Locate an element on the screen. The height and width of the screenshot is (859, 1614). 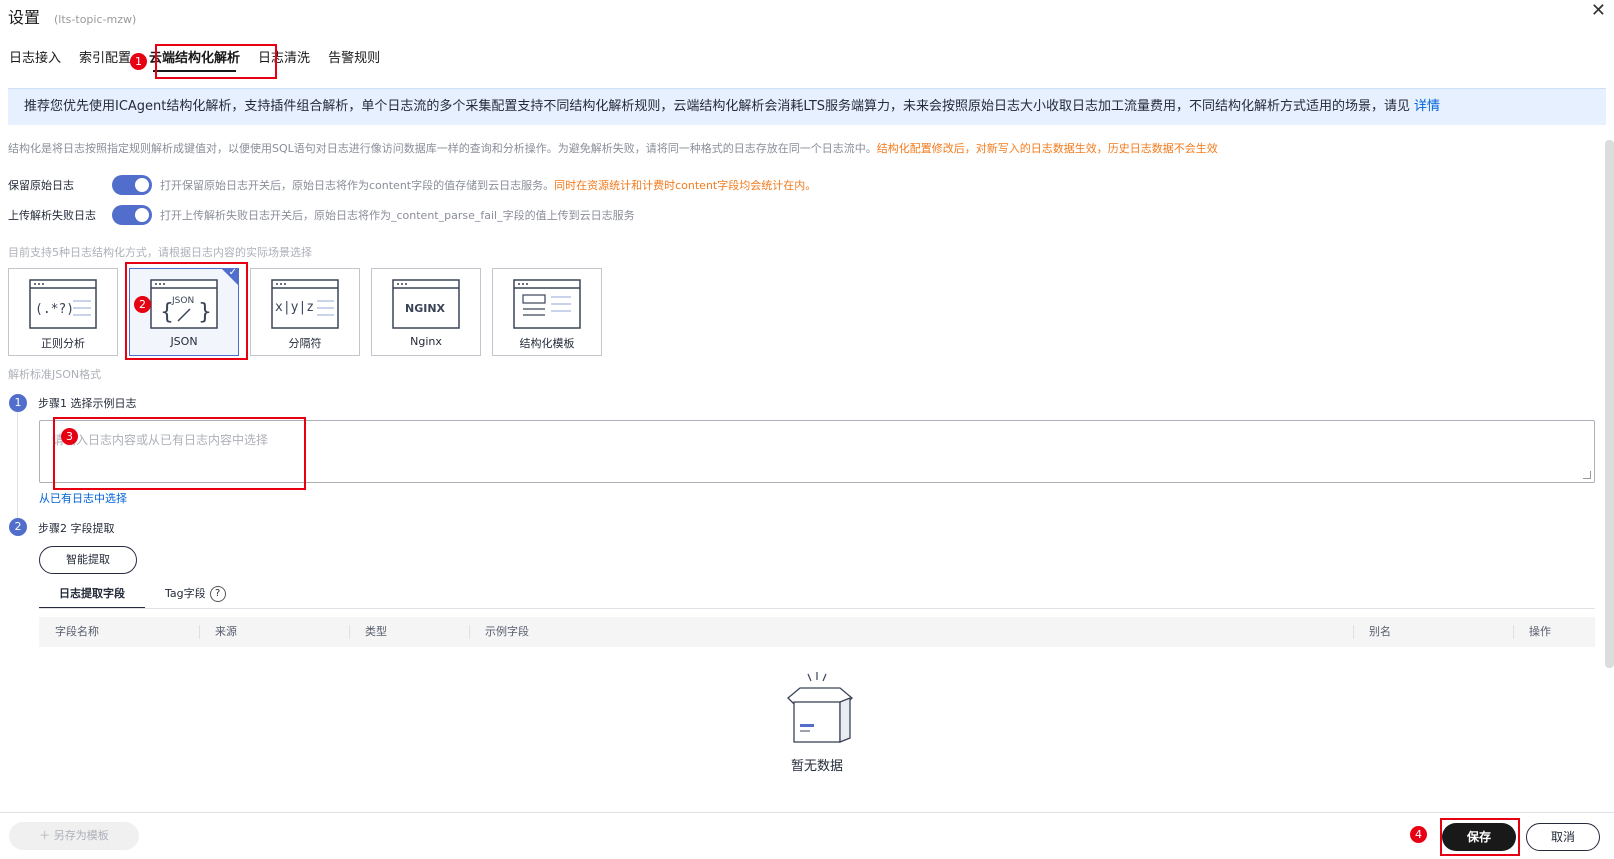
empty-state: 暂无数据 is located at coordinates (817, 721).